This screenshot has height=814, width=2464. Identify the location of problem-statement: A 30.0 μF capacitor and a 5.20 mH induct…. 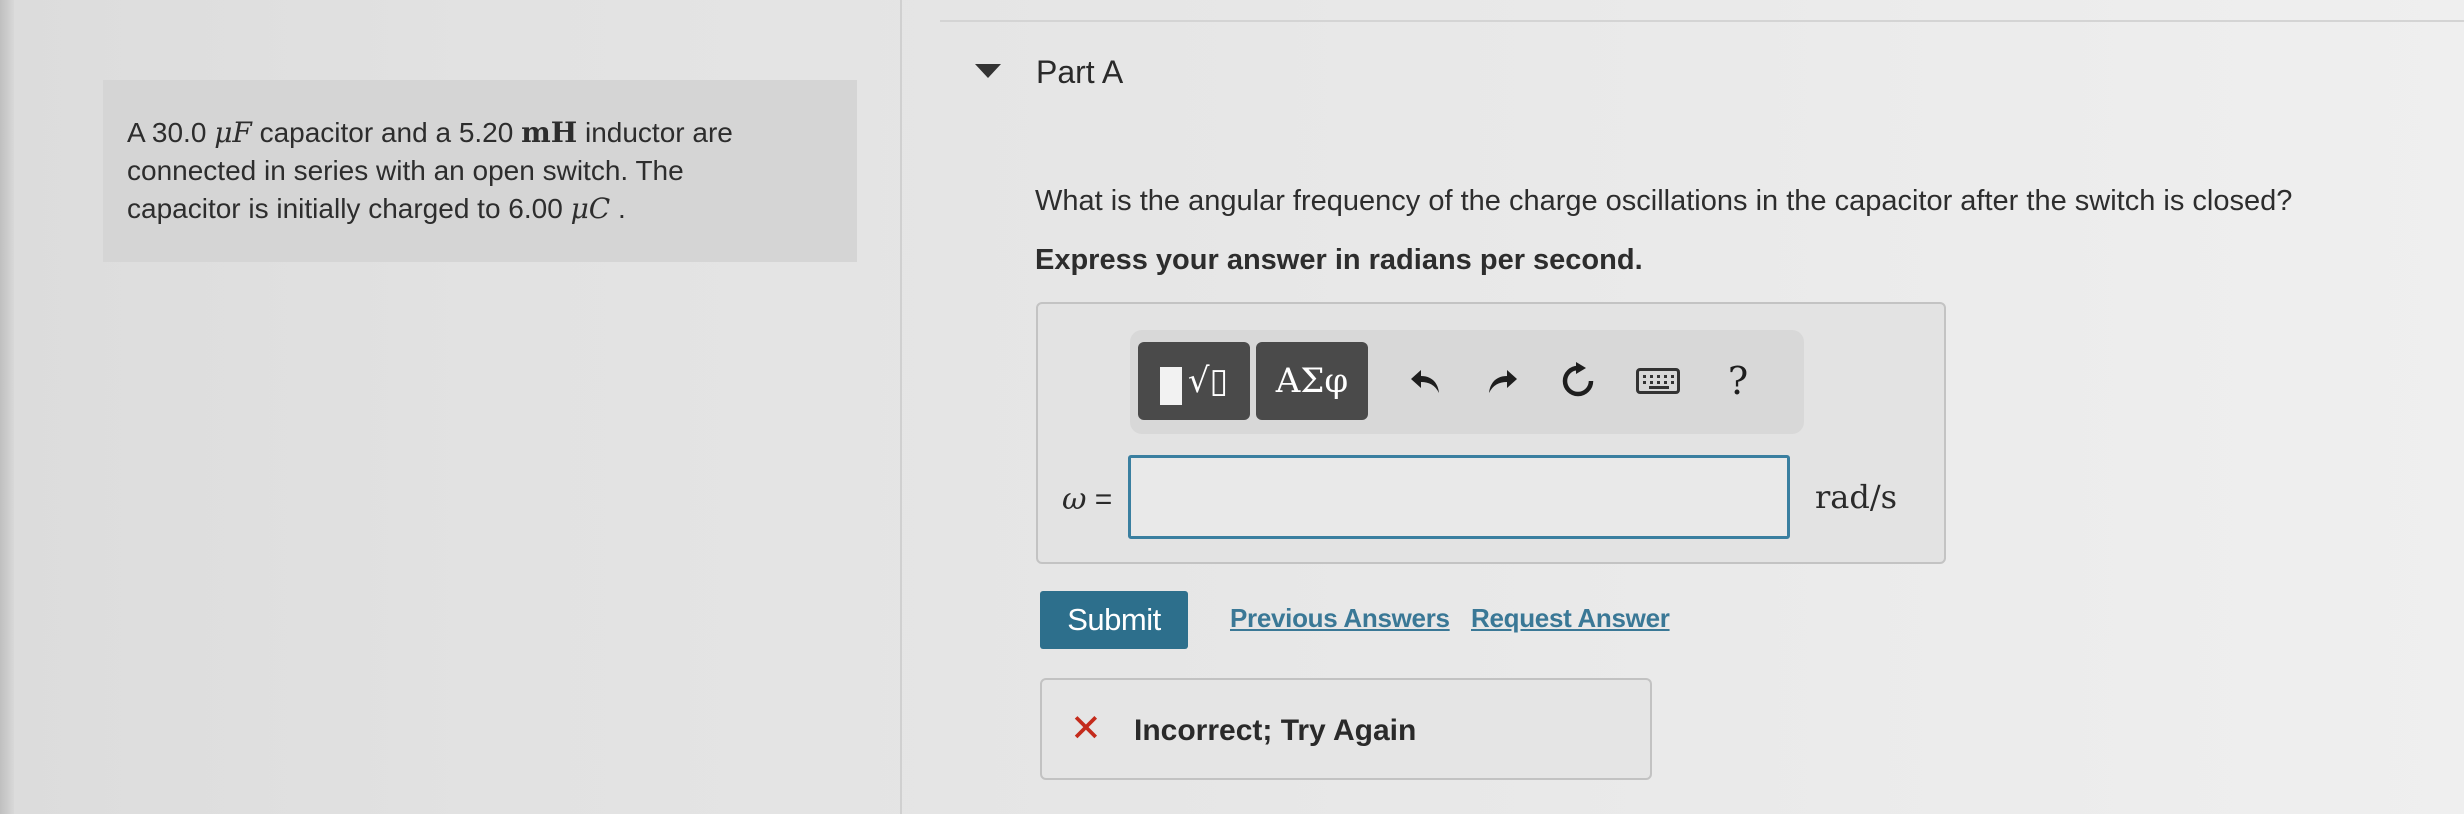
(480, 171).